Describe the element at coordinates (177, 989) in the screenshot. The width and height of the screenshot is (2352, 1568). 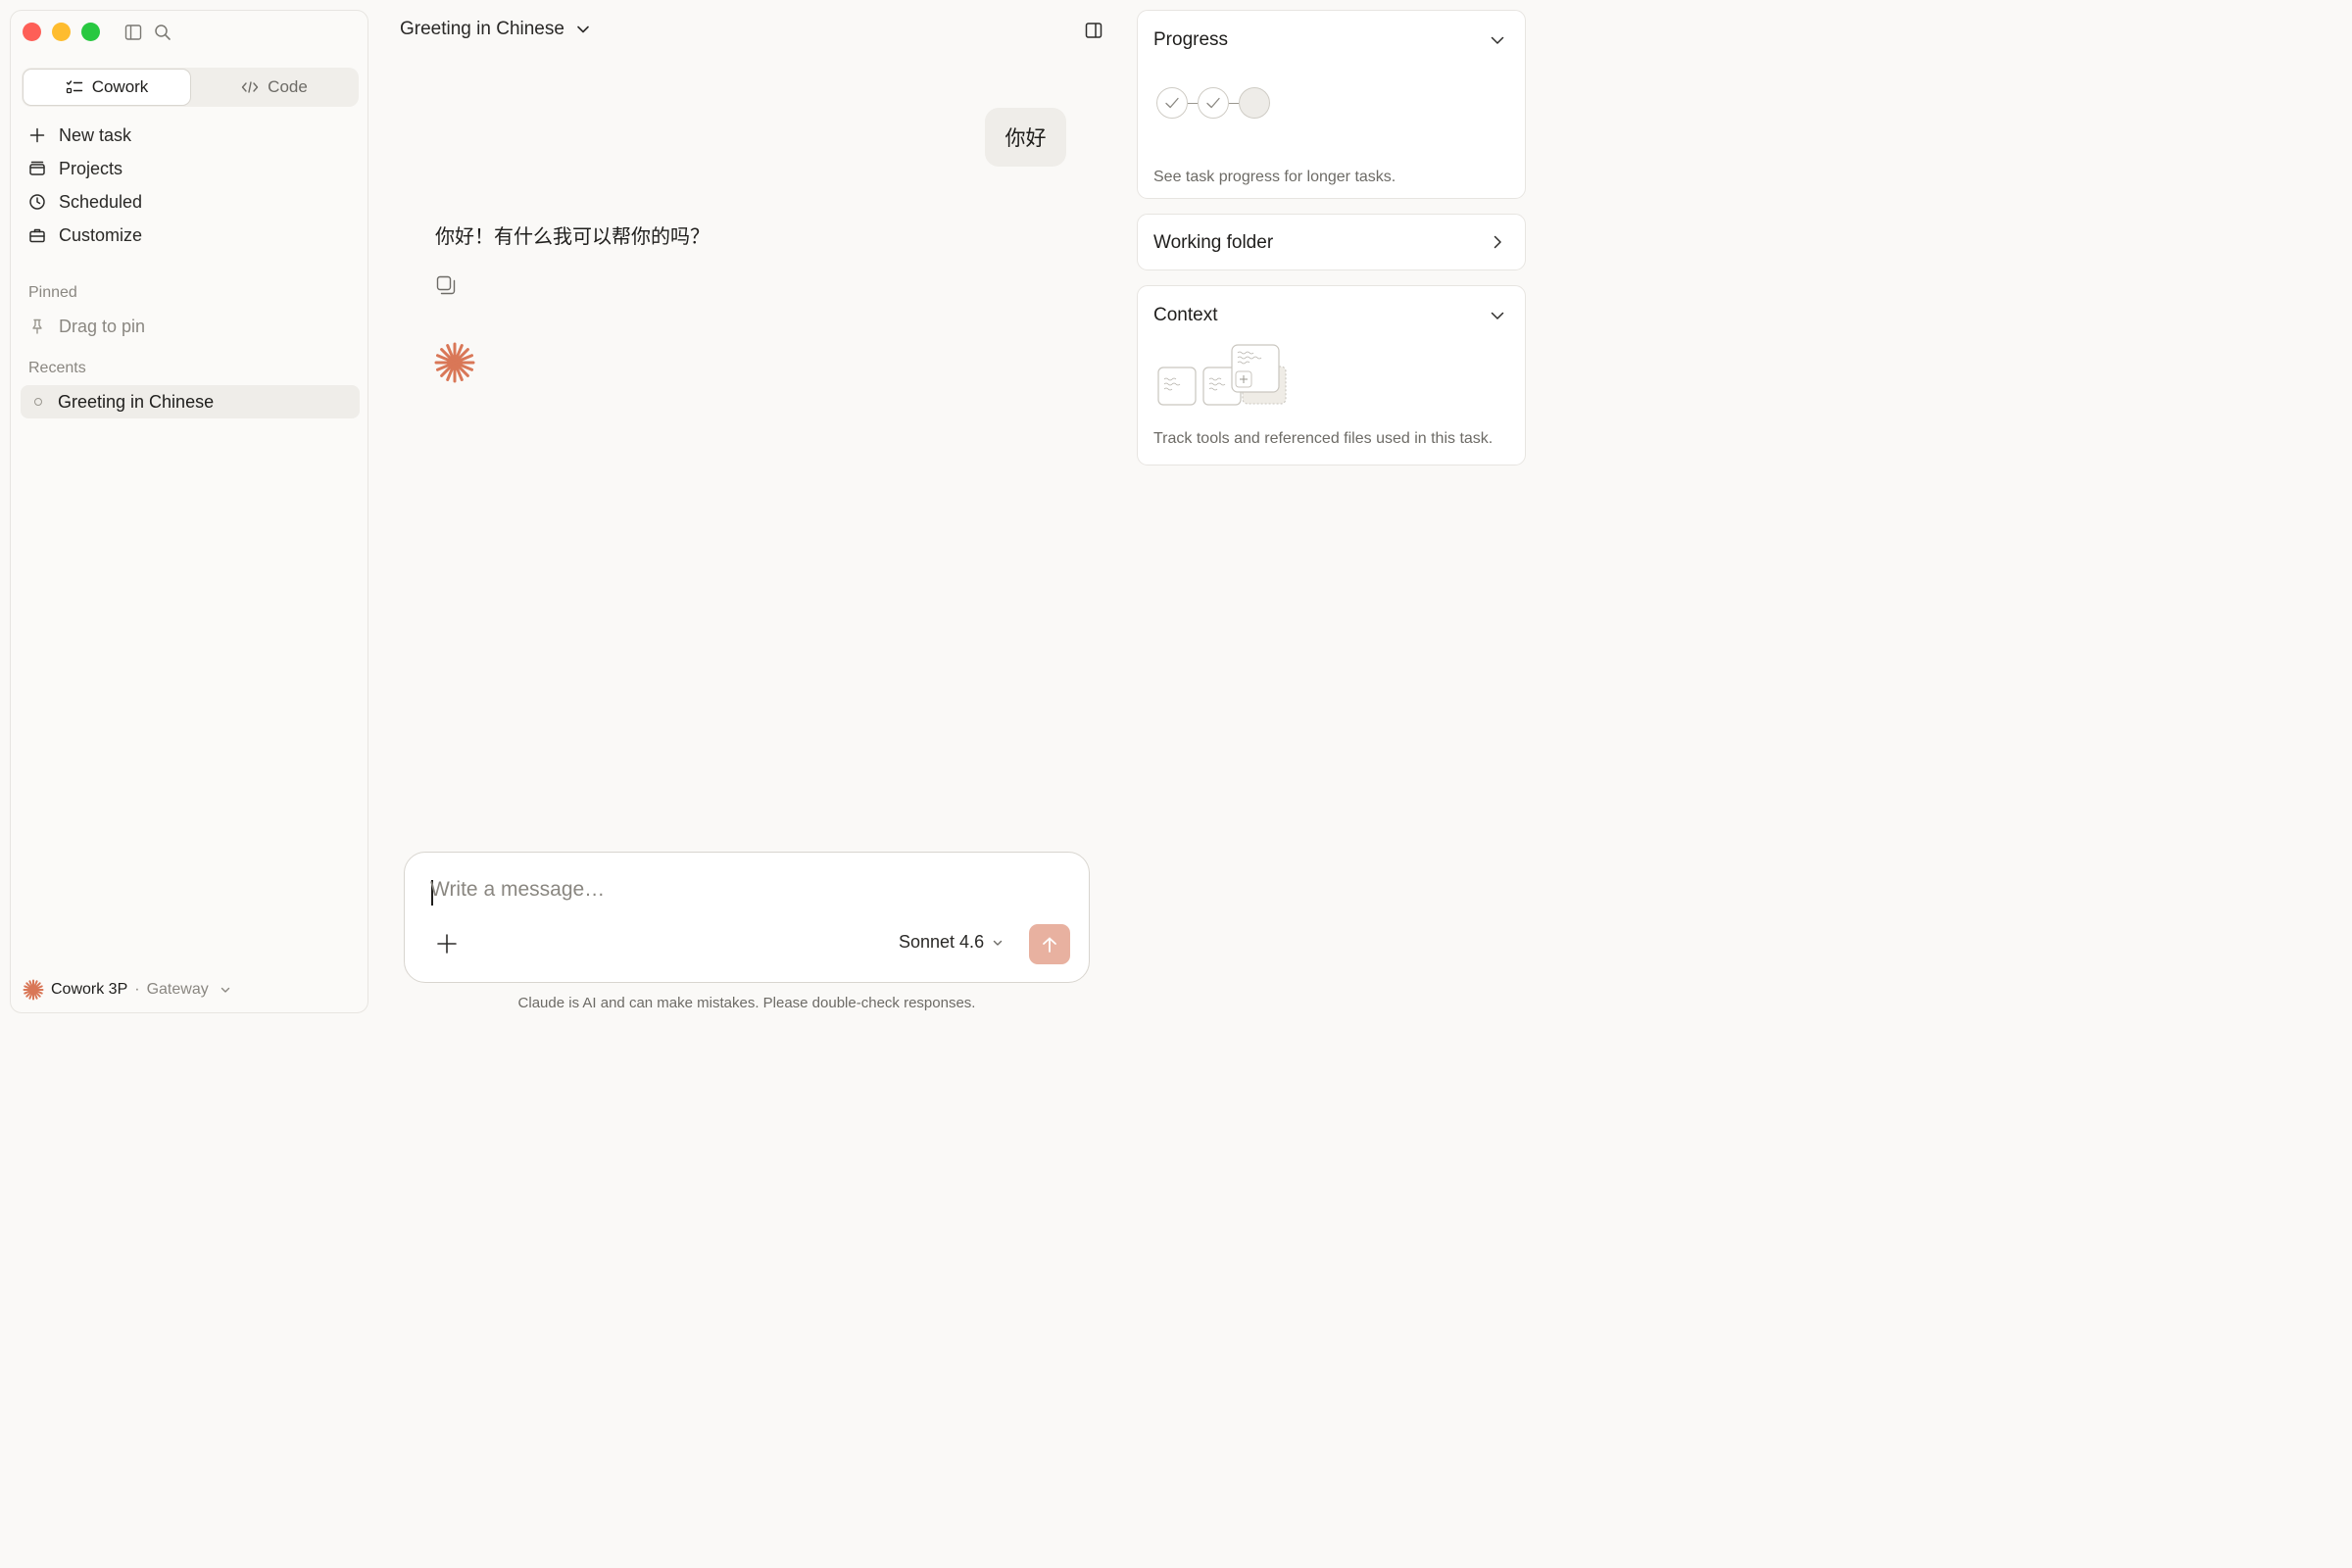
I see `workspace-gateway: Gateway` at that location.